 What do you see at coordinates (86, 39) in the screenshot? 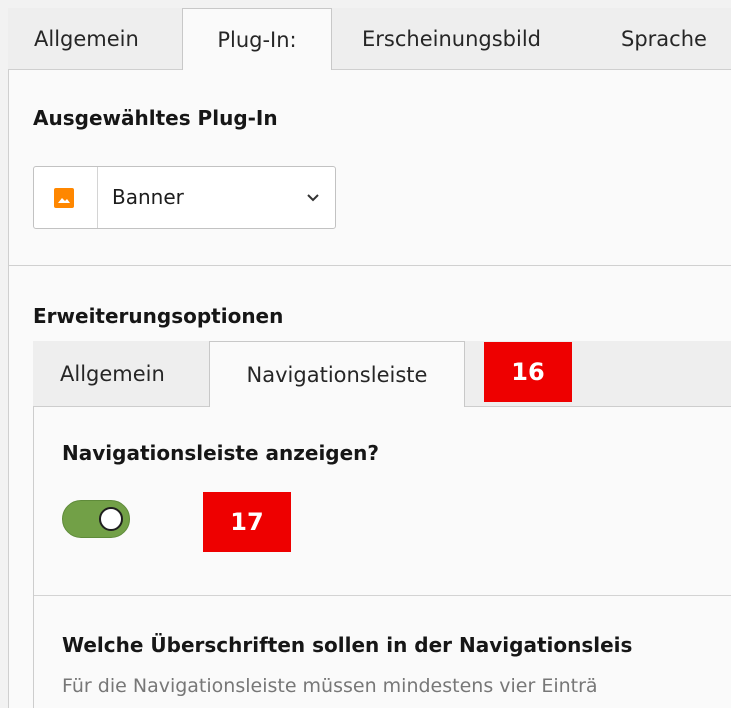
I see `tab-allgemein: Allgemein` at bounding box center [86, 39].